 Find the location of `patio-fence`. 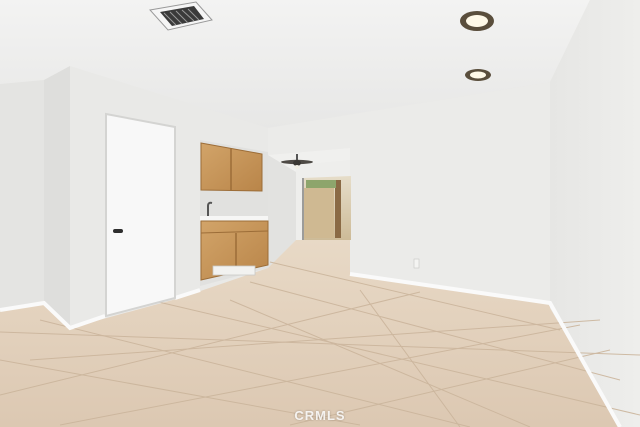

patio-fence is located at coordinates (319, 213).